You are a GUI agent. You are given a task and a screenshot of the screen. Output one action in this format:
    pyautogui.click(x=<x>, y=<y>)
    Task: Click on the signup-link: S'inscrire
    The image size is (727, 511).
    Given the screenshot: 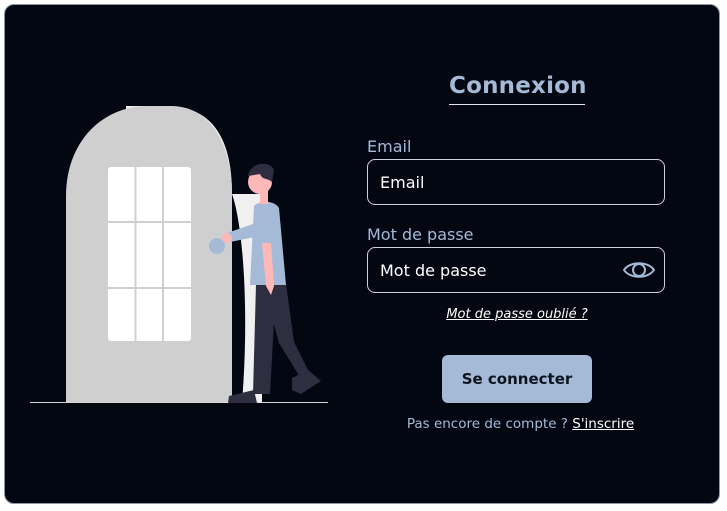 What is the action you would take?
    pyautogui.click(x=603, y=424)
    